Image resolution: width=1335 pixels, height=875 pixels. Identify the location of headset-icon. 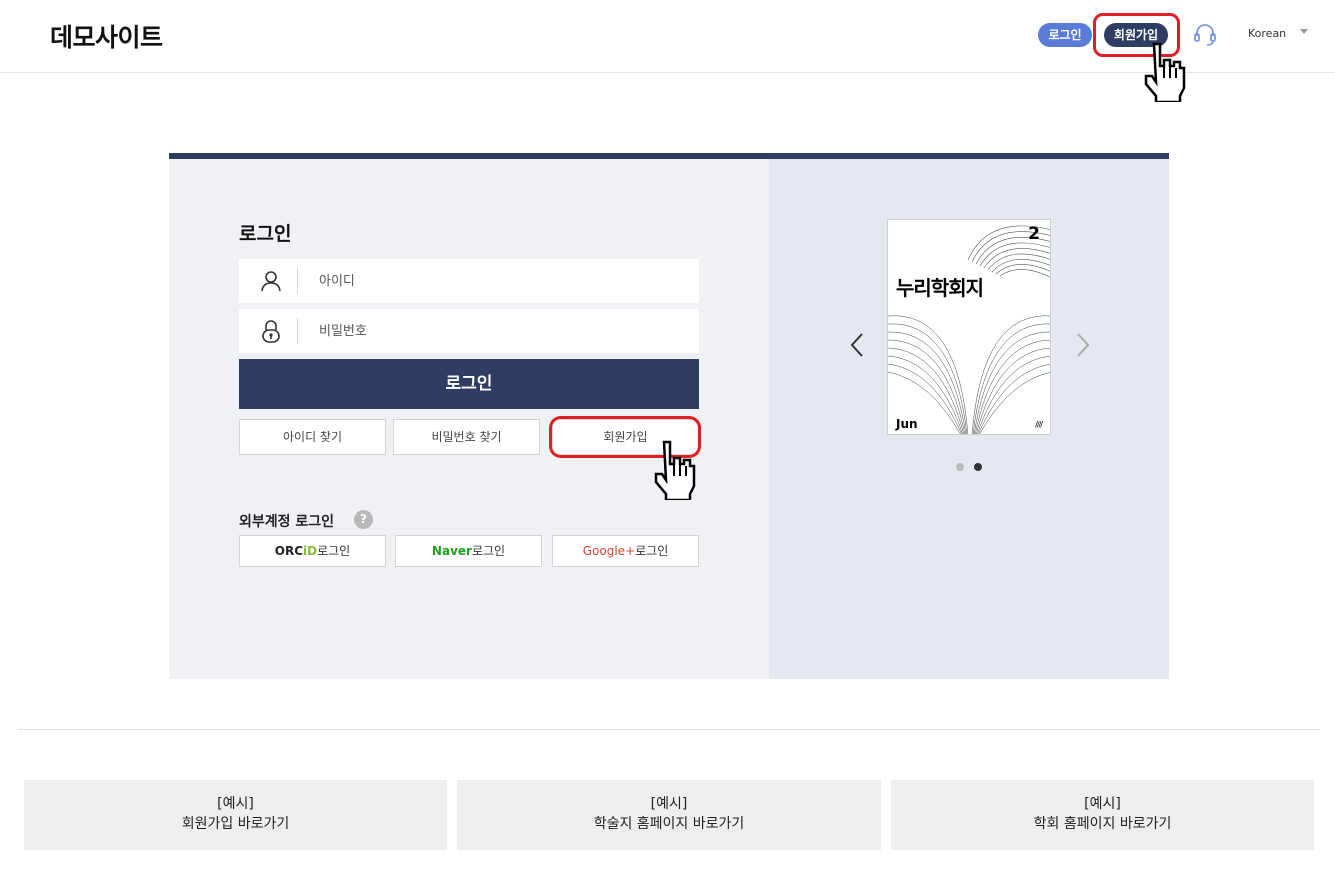
(1205, 35).